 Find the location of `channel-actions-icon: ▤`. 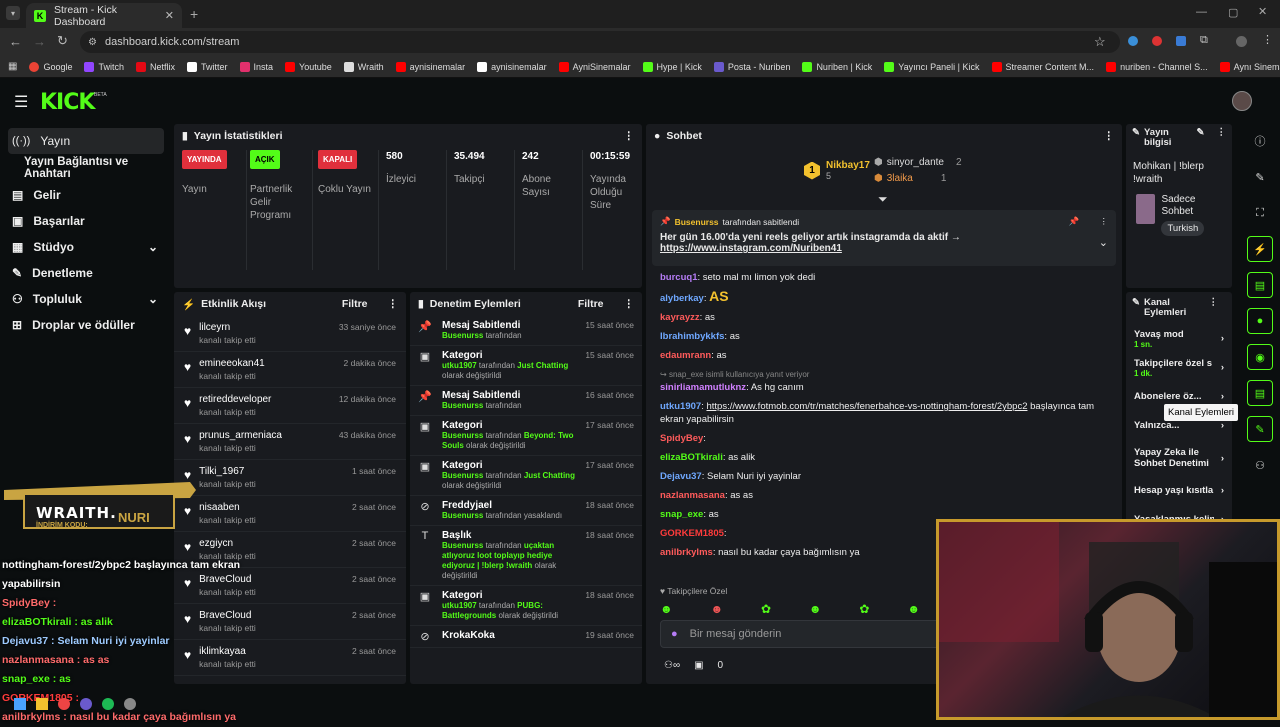

channel-actions-icon: ▤ is located at coordinates (1260, 393).